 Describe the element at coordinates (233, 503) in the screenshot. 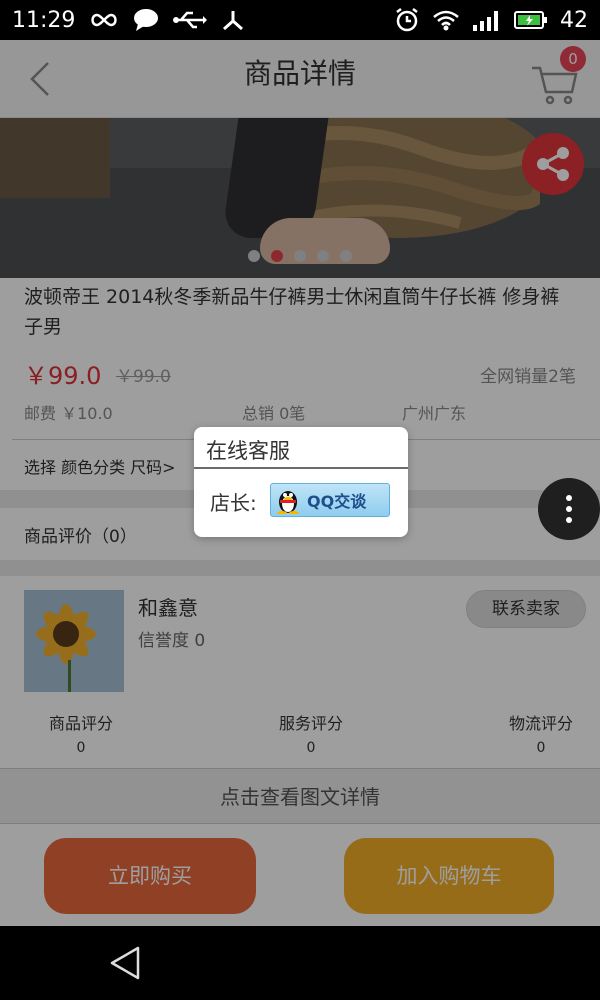

I see `shop-owner-label: 店长:` at that location.